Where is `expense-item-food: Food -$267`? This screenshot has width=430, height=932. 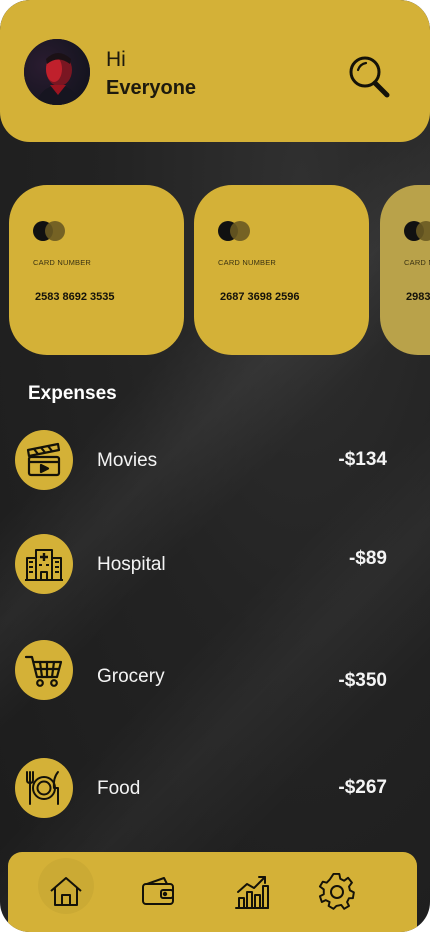
expense-item-food: Food -$267 is located at coordinates (215, 790).